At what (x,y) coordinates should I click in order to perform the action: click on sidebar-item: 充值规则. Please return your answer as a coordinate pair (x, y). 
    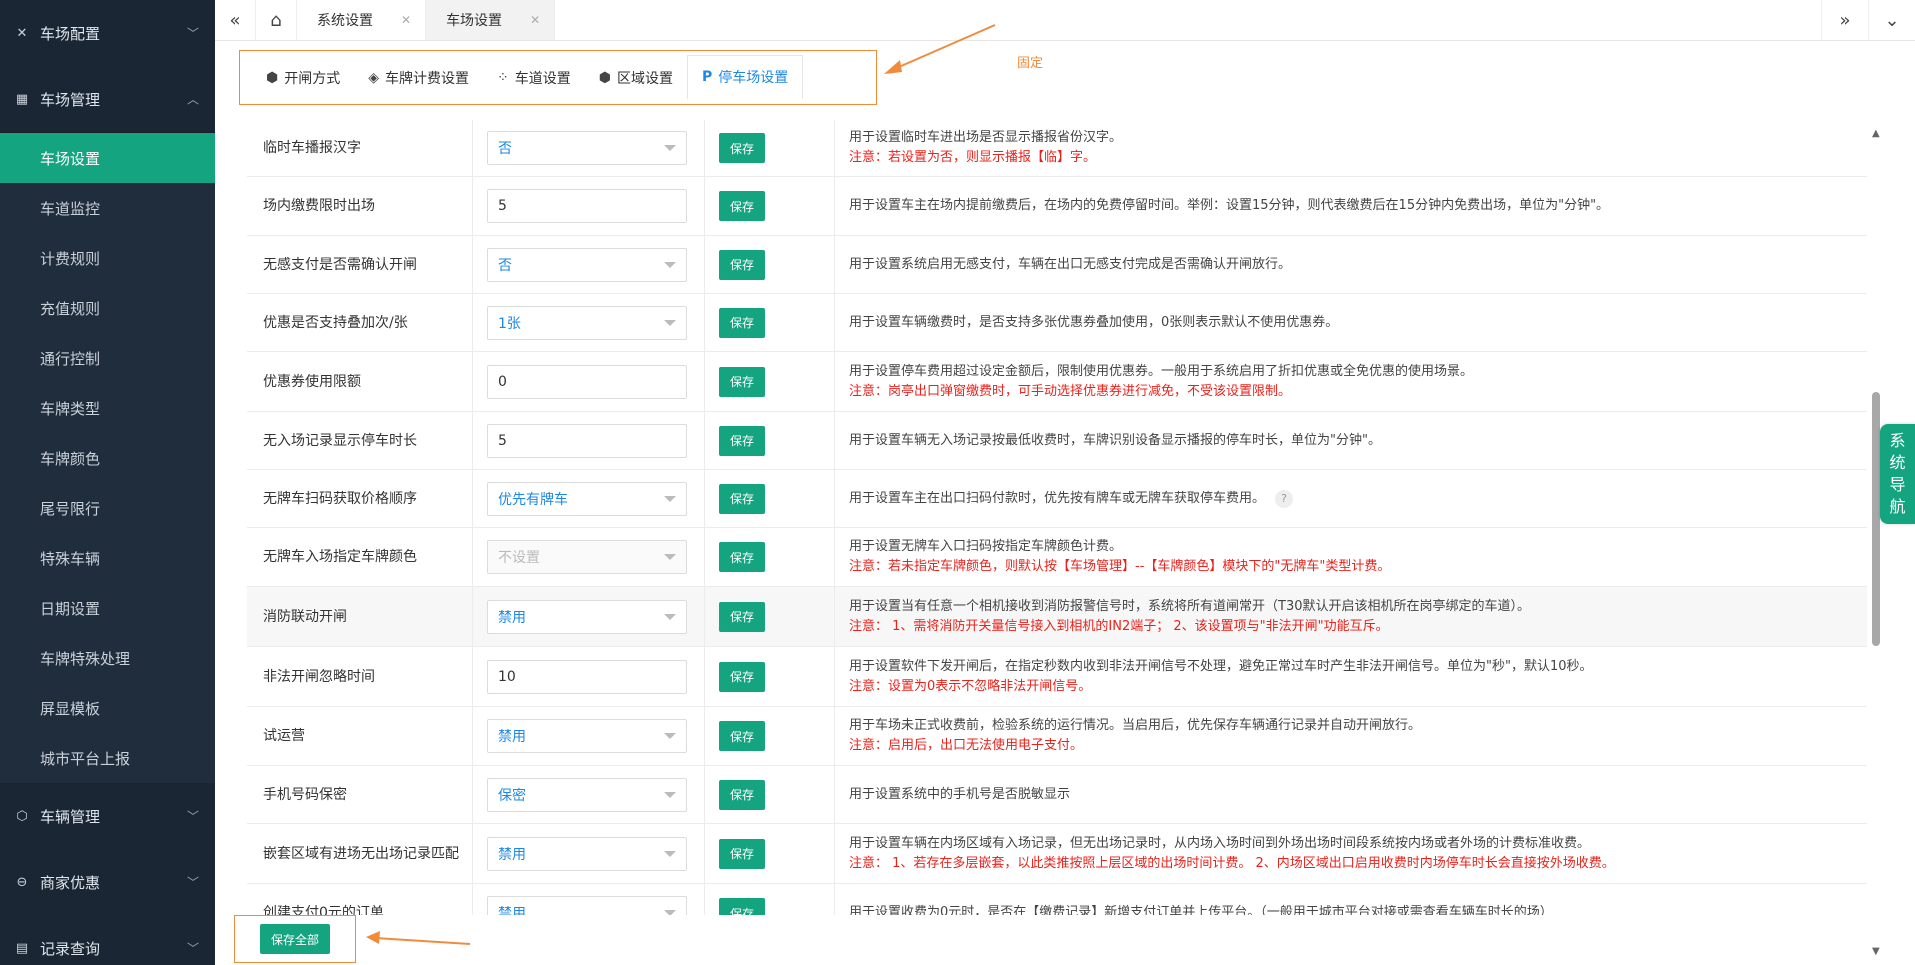
    Looking at the image, I should click on (107, 308).